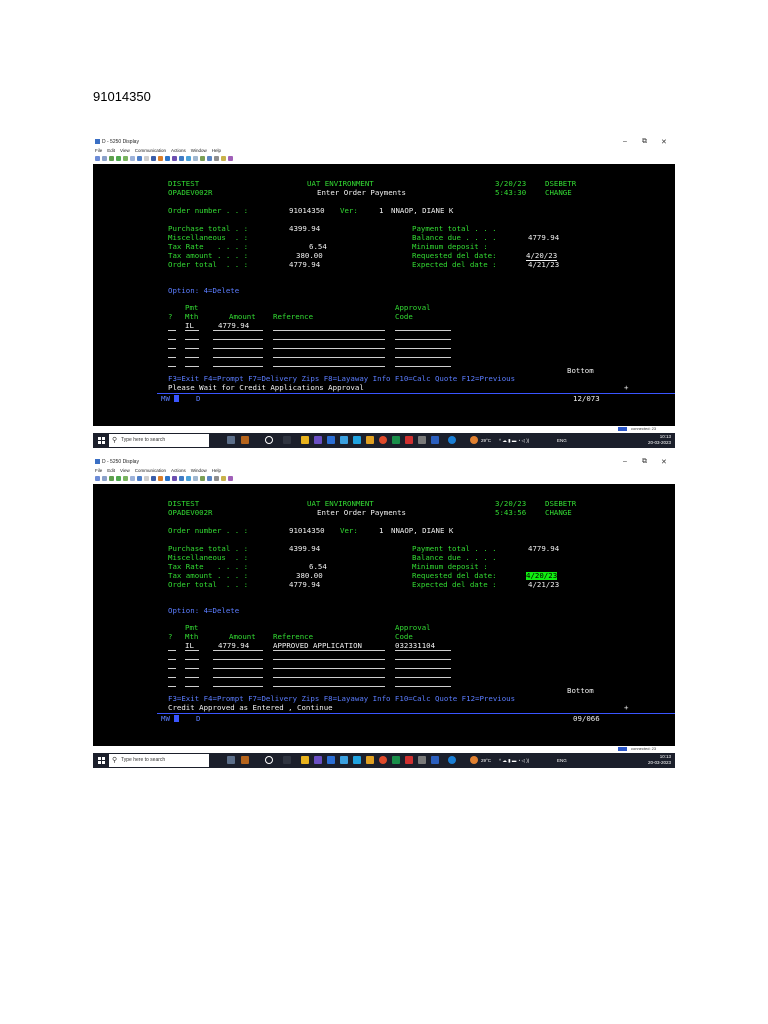 This screenshot has height=1024, width=768. What do you see at coordinates (318, 440) in the screenshot?
I see `teams-icon` at bounding box center [318, 440].